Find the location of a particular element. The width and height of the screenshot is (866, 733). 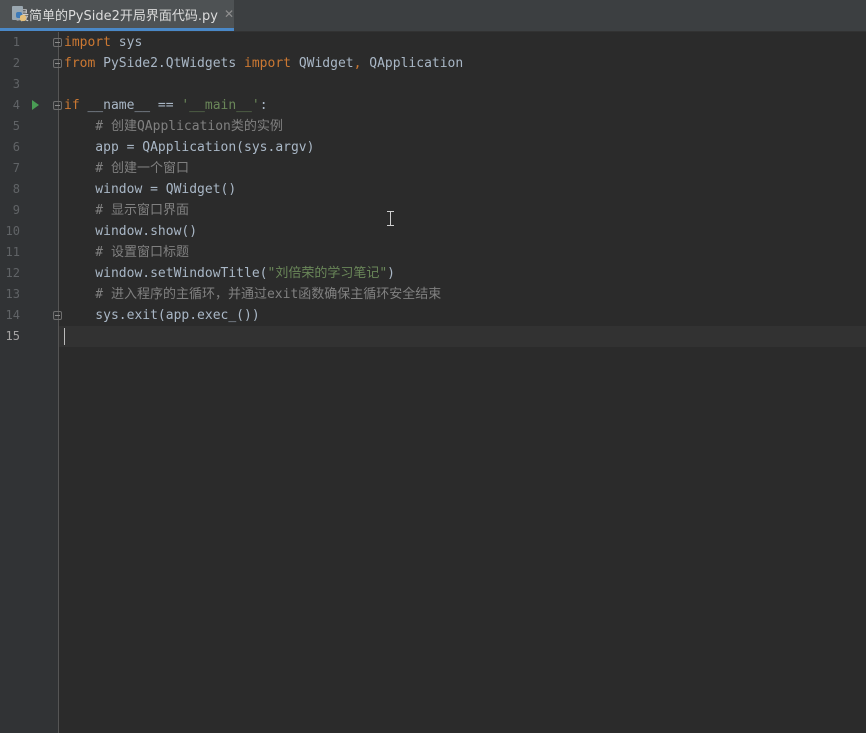

line-number: 3 is located at coordinates (16, 84).